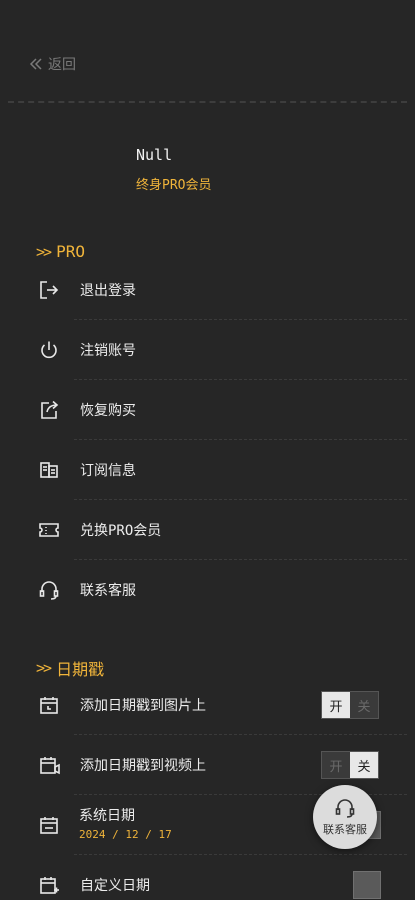  What do you see at coordinates (49, 530) in the screenshot?
I see `ticket-icon` at bounding box center [49, 530].